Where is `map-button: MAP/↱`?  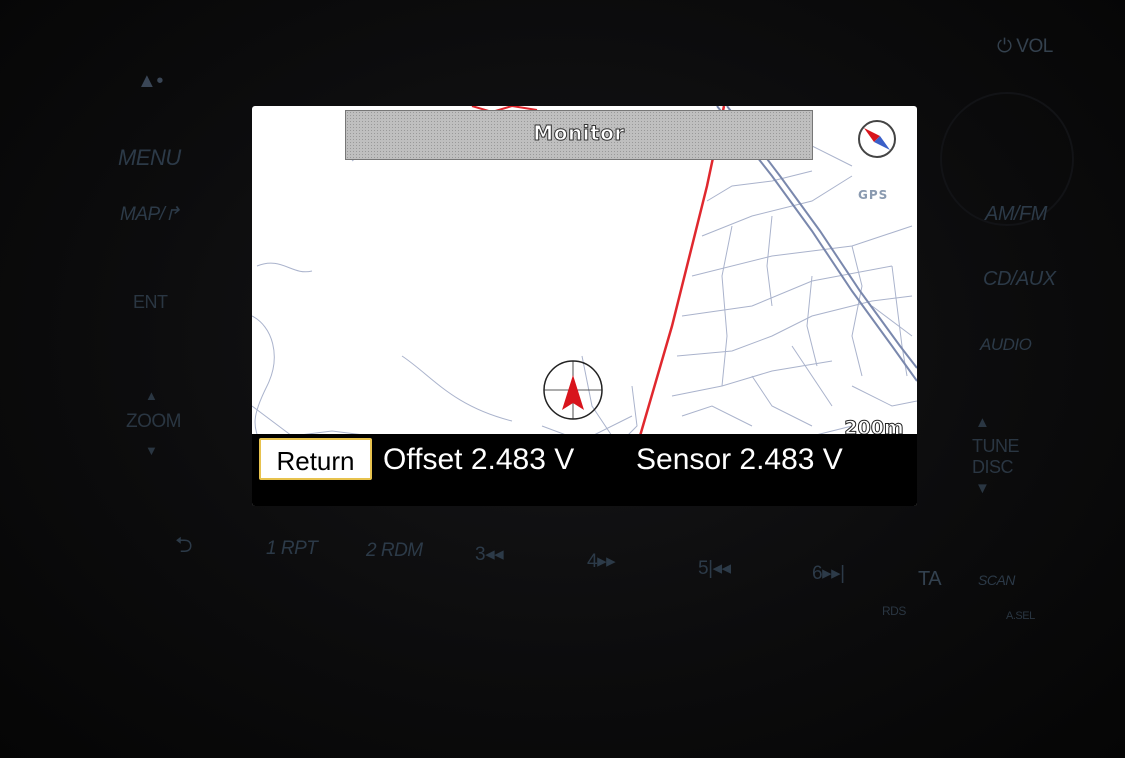
map-button: MAP/↱ is located at coordinates (150, 214).